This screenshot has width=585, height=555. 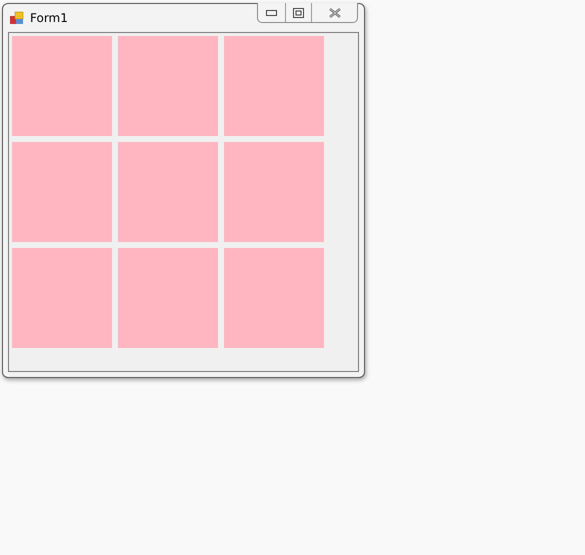 I want to click on window-title: Form1, so click(x=49, y=18).